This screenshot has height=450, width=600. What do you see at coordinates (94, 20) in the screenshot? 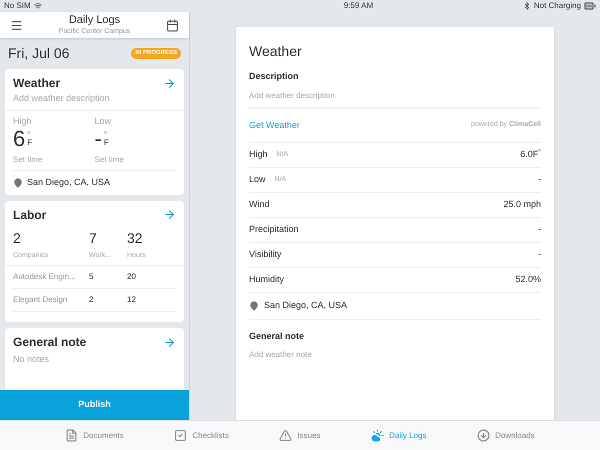
I see `header-title: Daily Logs` at bounding box center [94, 20].